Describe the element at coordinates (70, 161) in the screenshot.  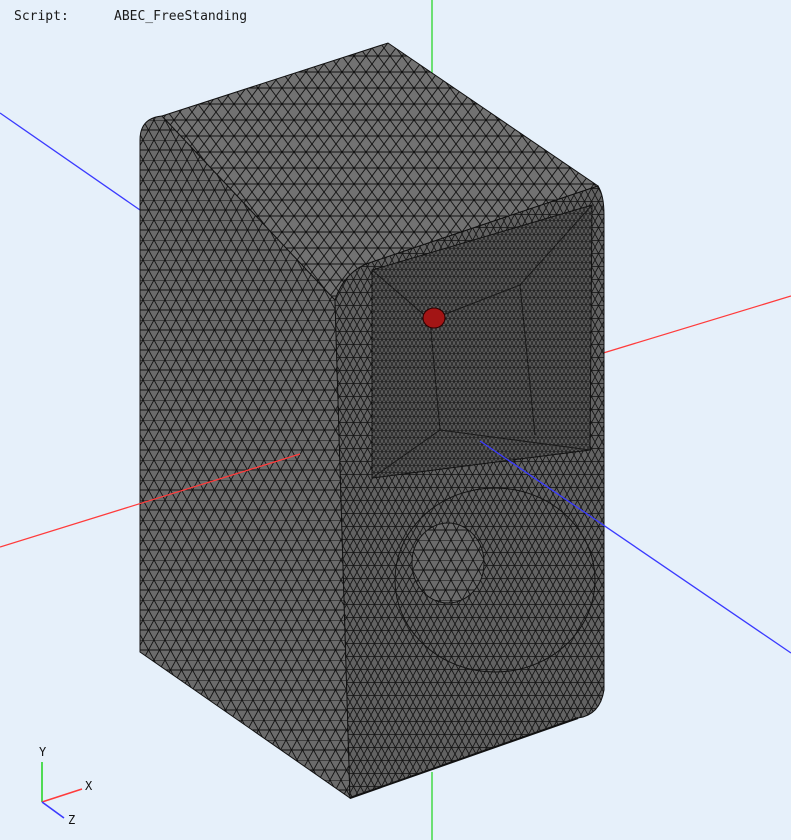
I see `z-axis-line-back` at that location.